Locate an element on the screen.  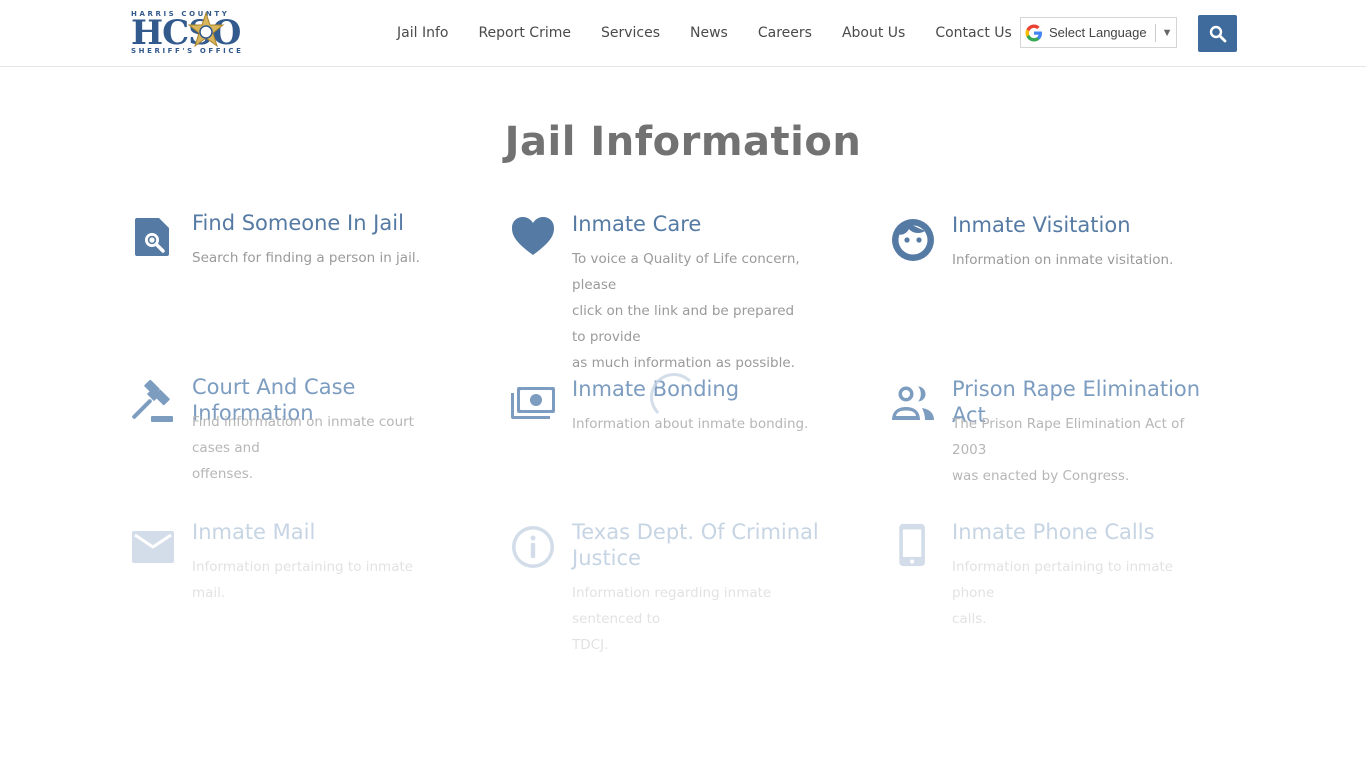
nav-jail-info: Jail Info is located at coordinates (422, 33).